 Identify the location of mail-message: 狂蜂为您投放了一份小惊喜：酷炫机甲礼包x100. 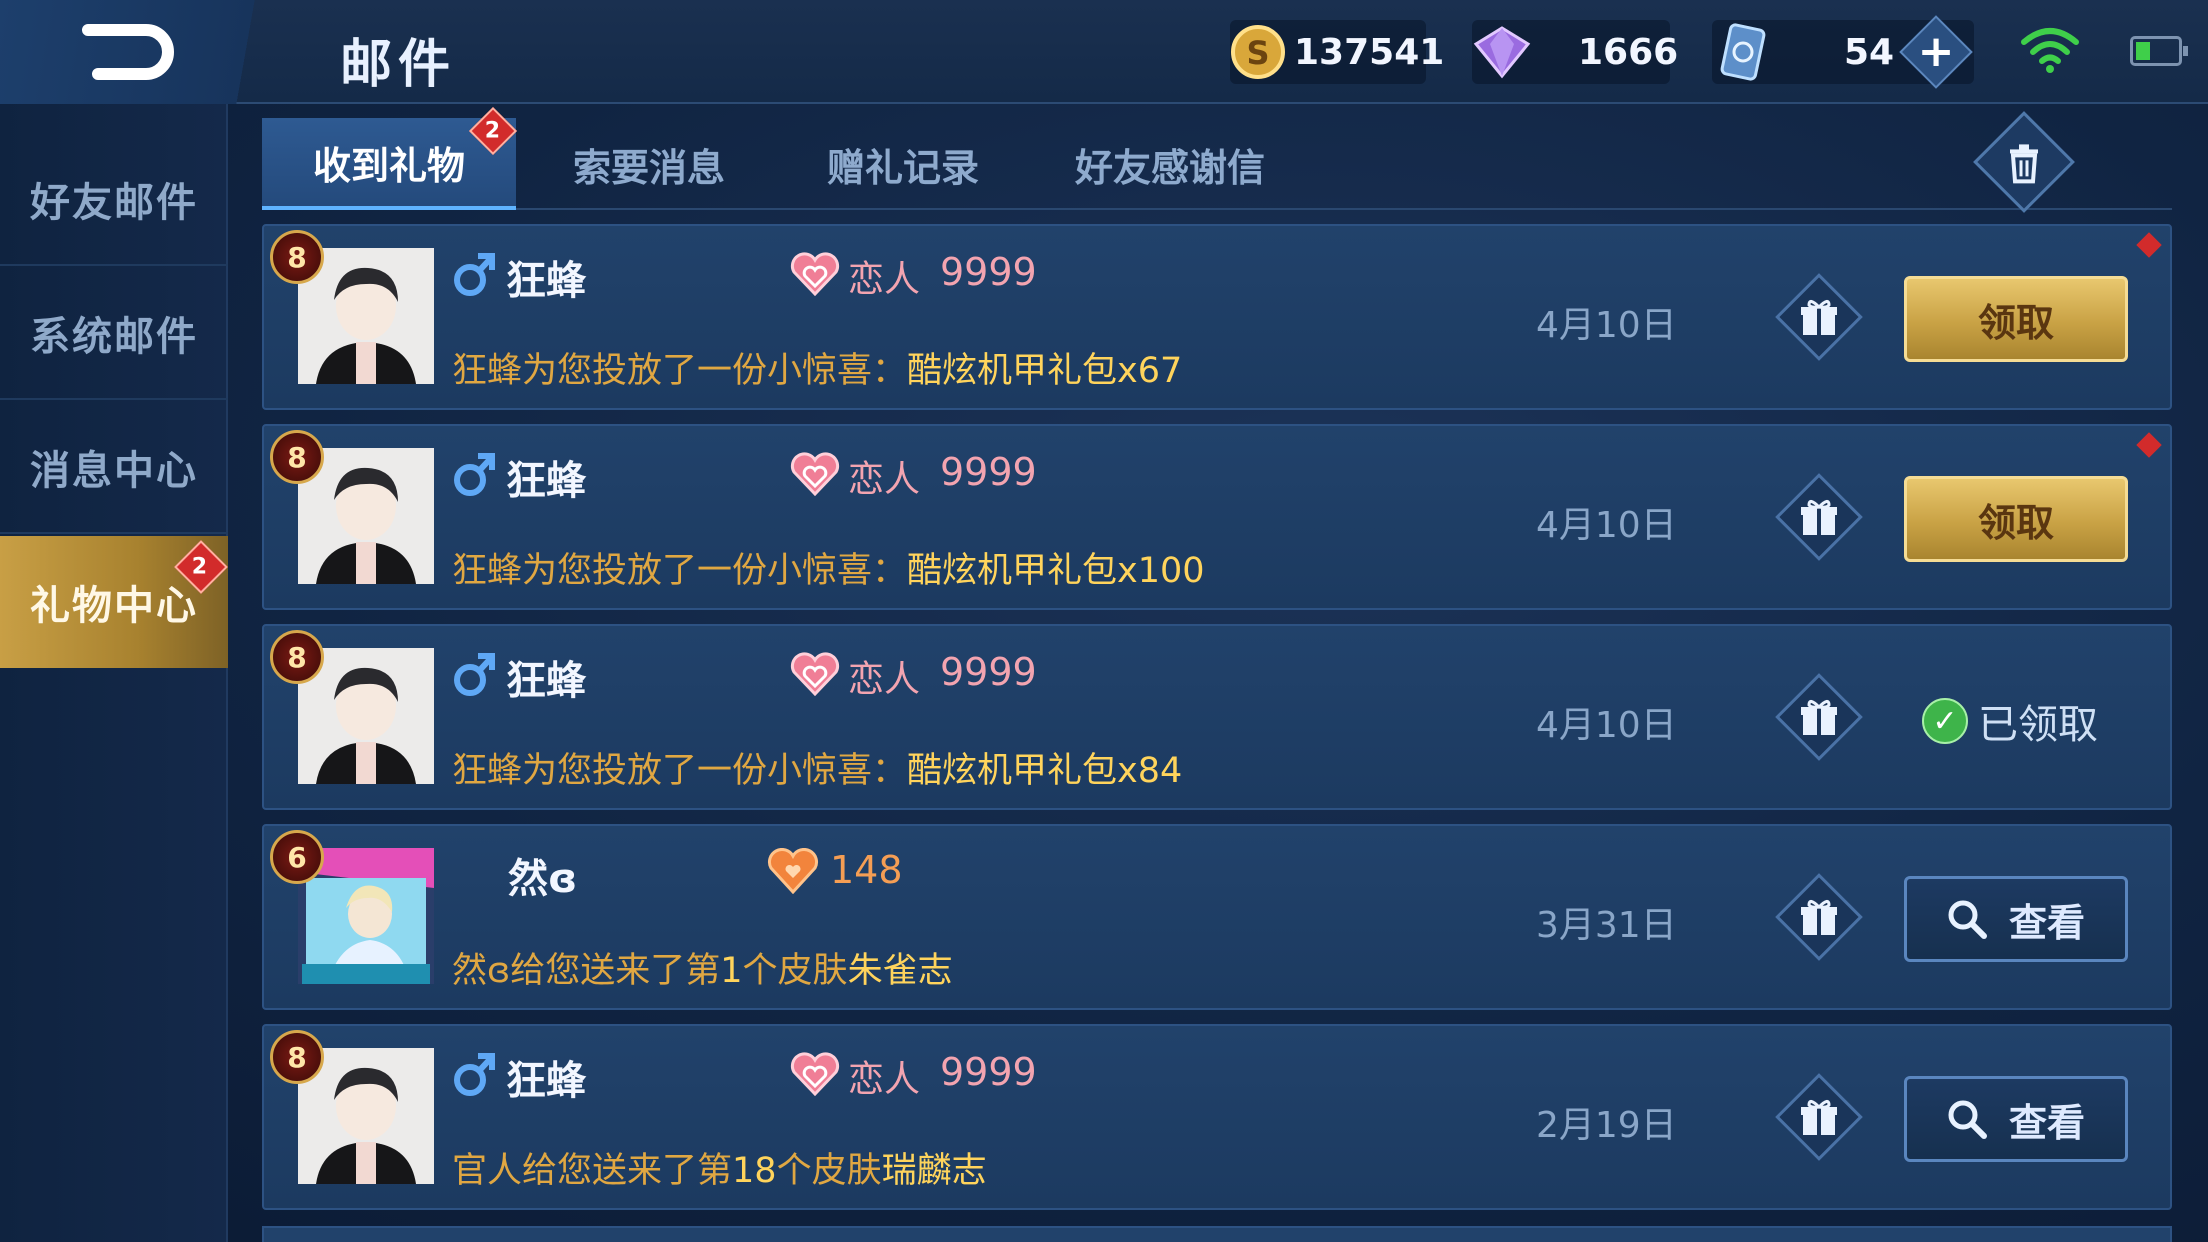
(828, 567).